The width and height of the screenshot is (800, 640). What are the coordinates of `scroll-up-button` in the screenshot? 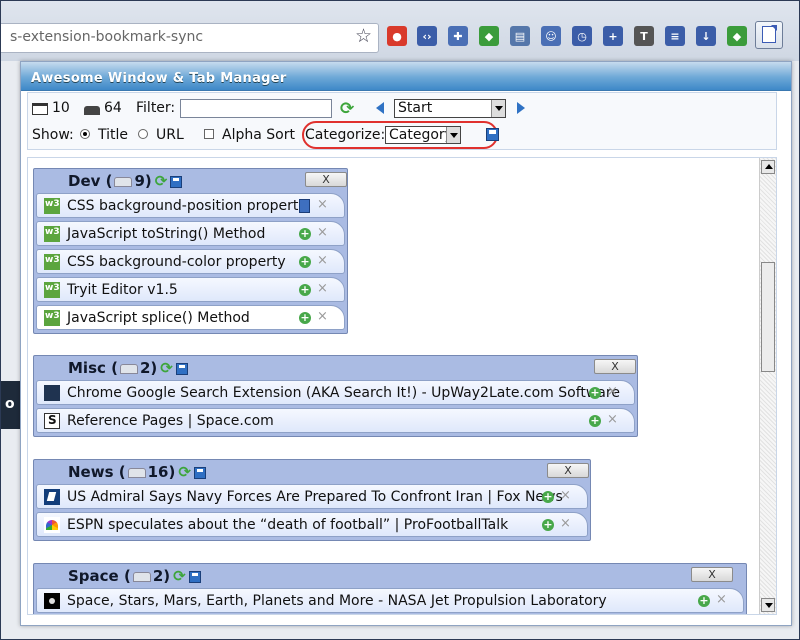 It's located at (768, 167).